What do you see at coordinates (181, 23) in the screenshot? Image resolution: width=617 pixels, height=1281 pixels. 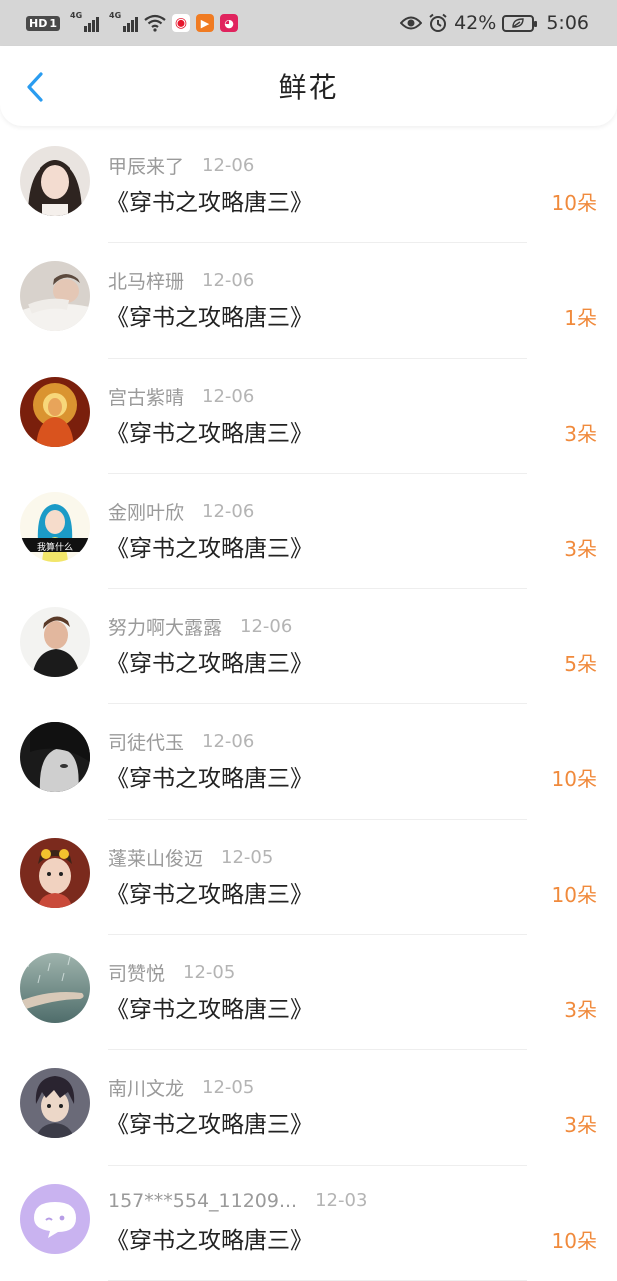 I see `weibo-icon: ◉` at bounding box center [181, 23].